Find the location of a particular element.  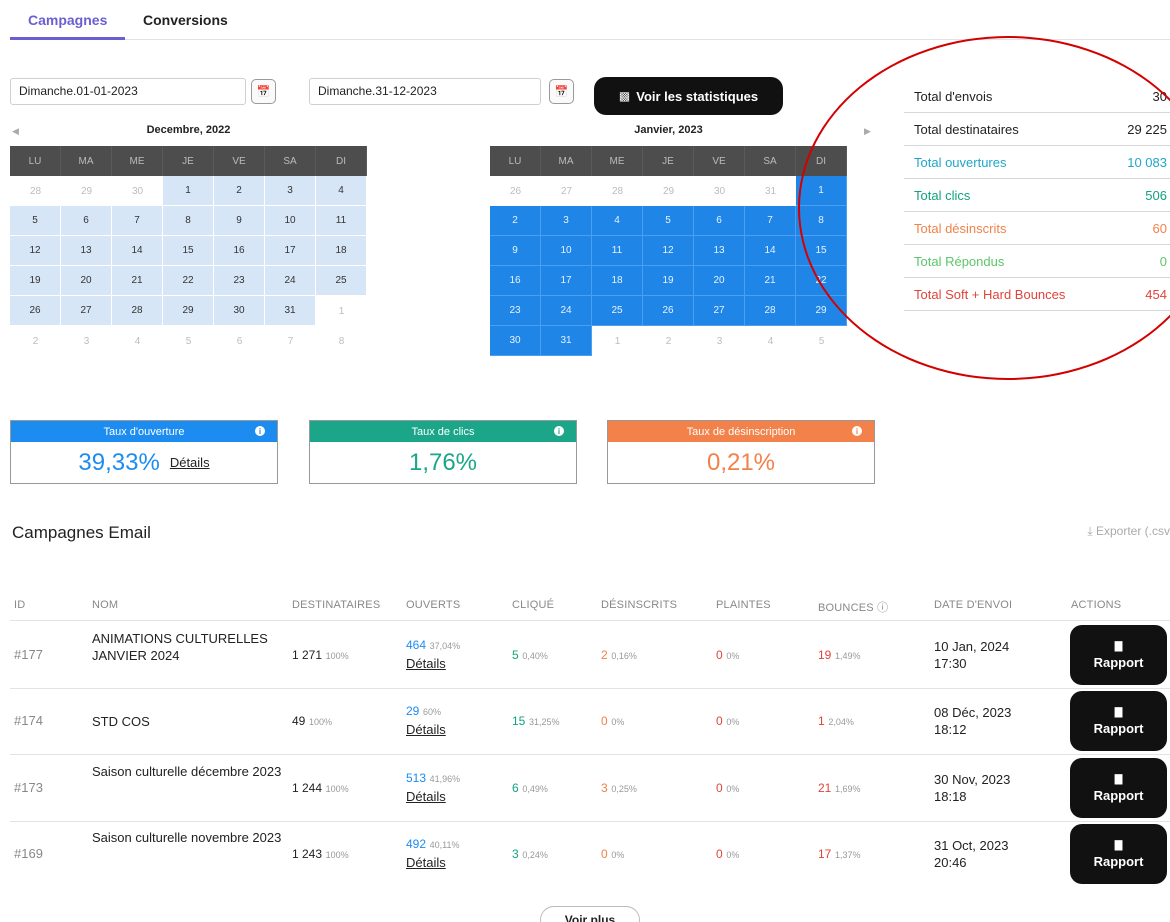

end-date-field: Dimanche.31-12-2023 is located at coordinates (425, 91).